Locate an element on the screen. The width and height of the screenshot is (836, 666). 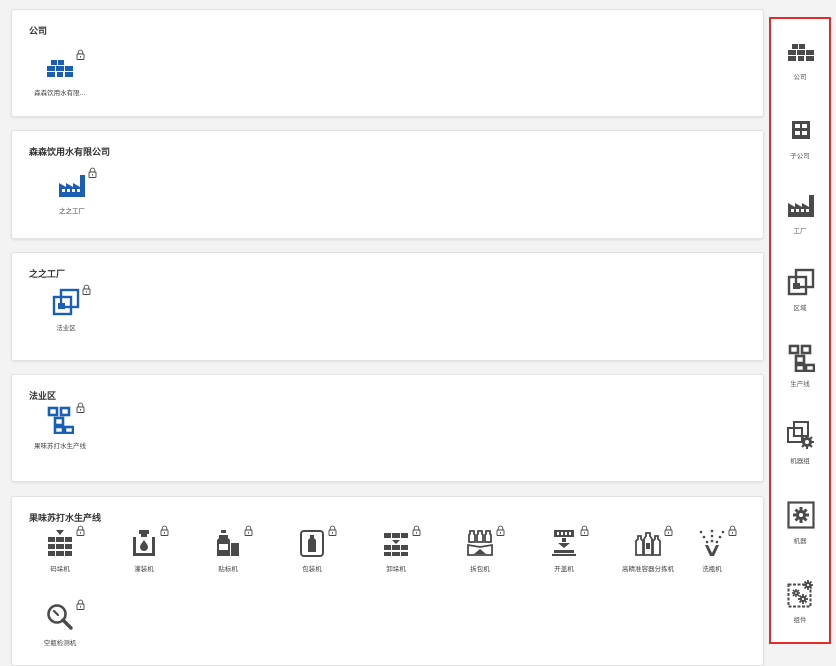
tile-label: 贴标机 is located at coordinates (228, 569).